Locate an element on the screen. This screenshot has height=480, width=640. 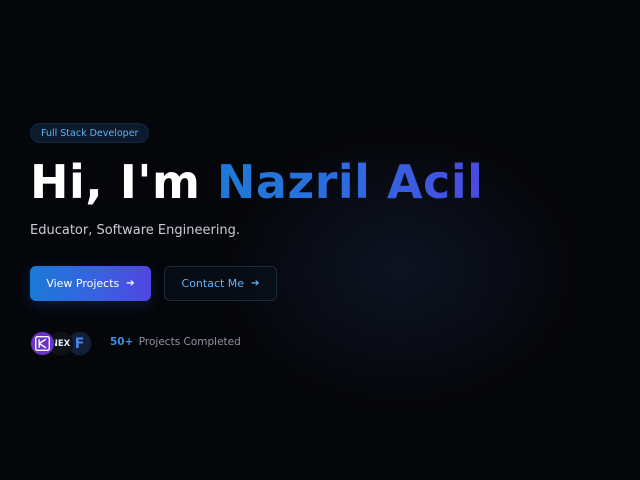
hero-subtitle: Educator, Software Engineering. is located at coordinates (135, 230).